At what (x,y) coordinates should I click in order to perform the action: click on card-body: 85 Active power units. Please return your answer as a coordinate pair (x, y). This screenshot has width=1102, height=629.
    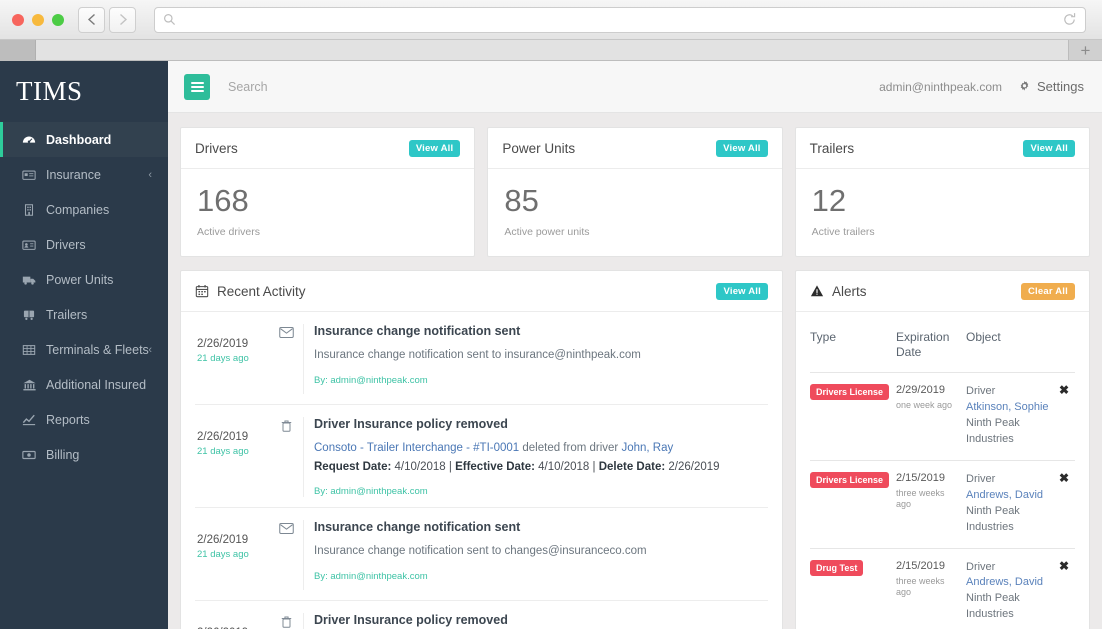
    Looking at the image, I should click on (634, 212).